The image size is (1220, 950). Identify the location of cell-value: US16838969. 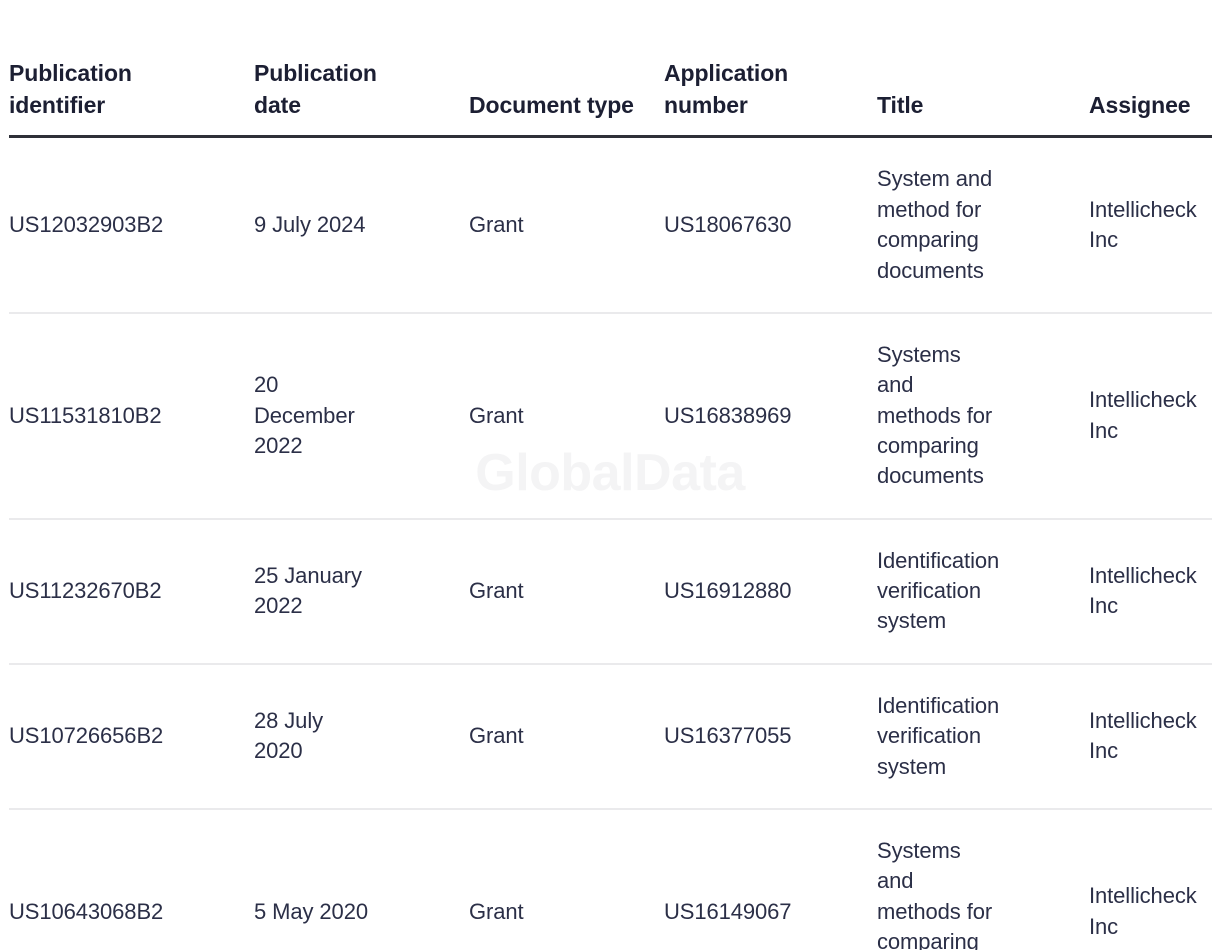
(728, 415).